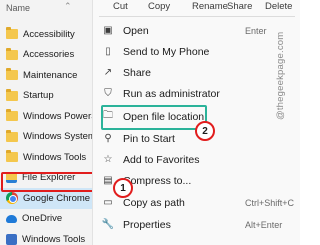 Image resolution: width=320 pixels, height=245 pixels. What do you see at coordinates (123, 188) in the screenshot?
I see `step-1-badge: 1` at bounding box center [123, 188].